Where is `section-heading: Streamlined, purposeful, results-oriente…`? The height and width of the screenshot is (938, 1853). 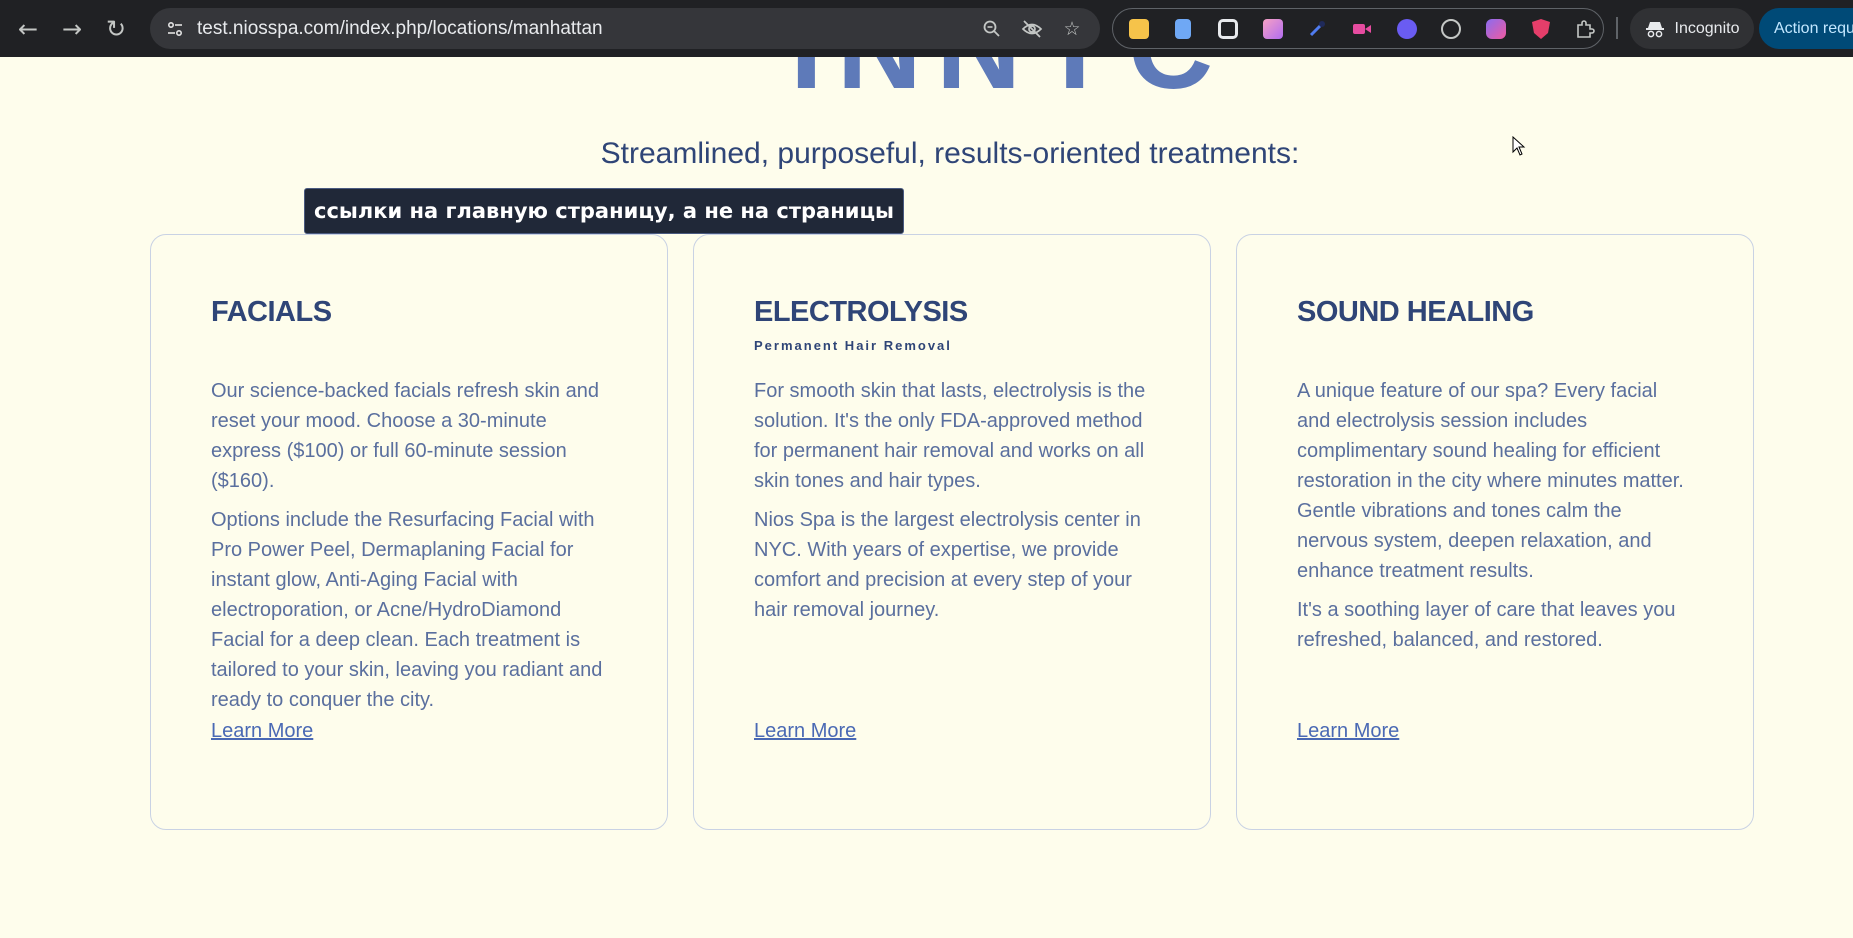
section-heading: Streamlined, purposeful, results-oriente… is located at coordinates (950, 153).